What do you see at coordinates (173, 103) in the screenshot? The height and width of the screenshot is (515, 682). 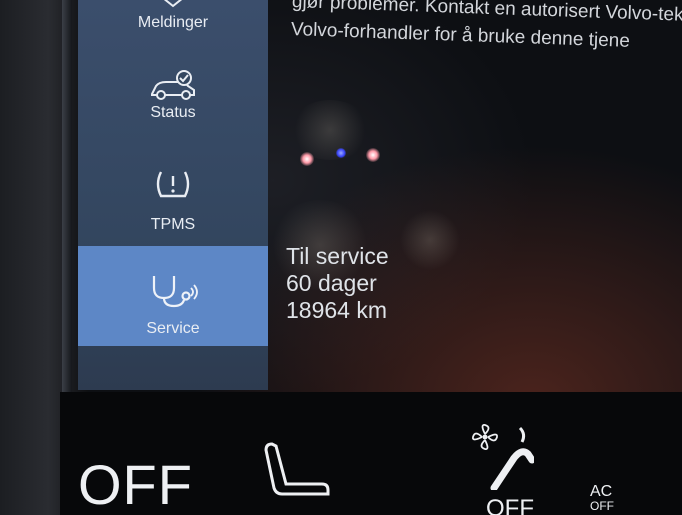 I see `sidebar-item-status: Status` at bounding box center [173, 103].